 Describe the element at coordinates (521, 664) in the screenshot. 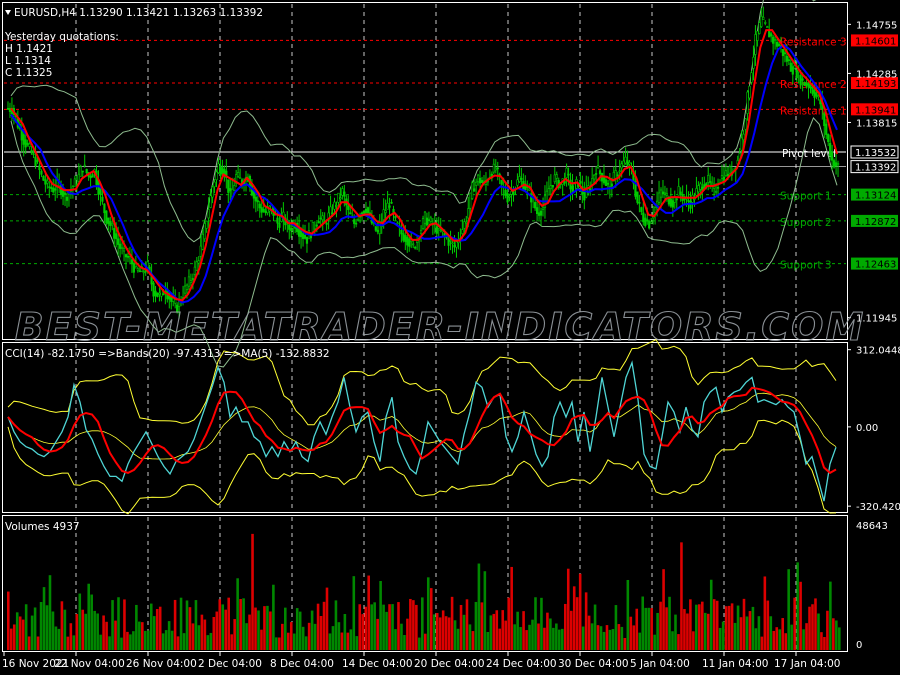

I see `time-axis-label: 24 Dec 04:00` at that location.